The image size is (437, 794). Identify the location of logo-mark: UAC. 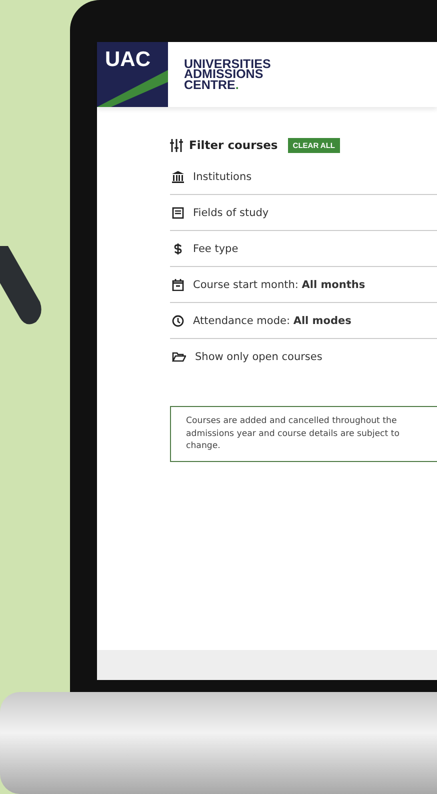
(132, 74).